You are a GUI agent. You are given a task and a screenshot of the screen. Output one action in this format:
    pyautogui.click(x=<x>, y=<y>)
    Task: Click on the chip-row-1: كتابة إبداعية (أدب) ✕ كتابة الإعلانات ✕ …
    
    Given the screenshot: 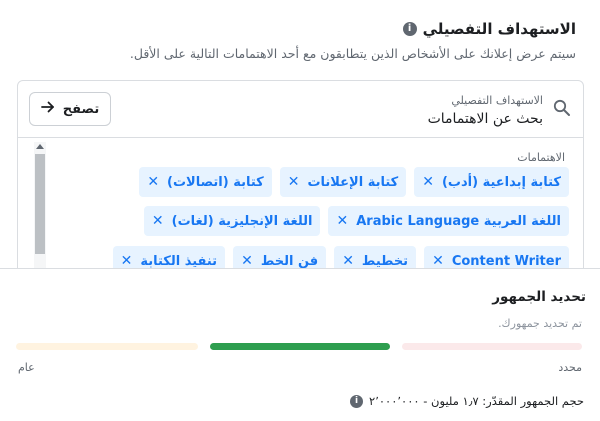 What is the action you would take?
    pyautogui.click(x=354, y=182)
    